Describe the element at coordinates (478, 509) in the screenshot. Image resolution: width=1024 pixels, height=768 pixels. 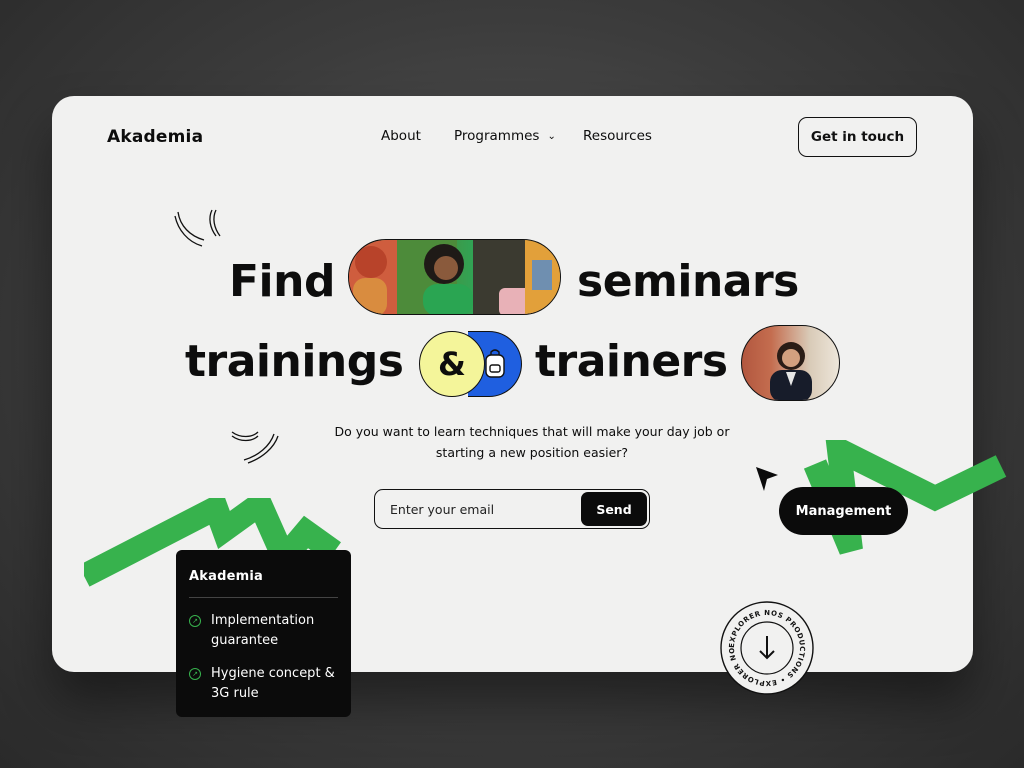
I see `email-input` at that location.